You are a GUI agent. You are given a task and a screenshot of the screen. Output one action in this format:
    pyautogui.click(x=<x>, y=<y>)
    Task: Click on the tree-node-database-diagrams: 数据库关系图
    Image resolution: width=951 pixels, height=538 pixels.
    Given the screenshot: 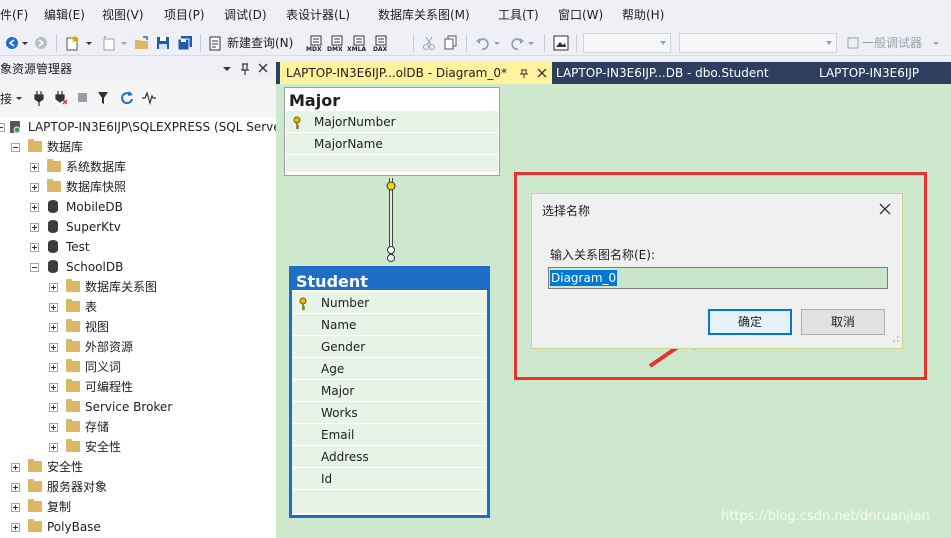 What is the action you would take?
    pyautogui.click(x=138, y=287)
    